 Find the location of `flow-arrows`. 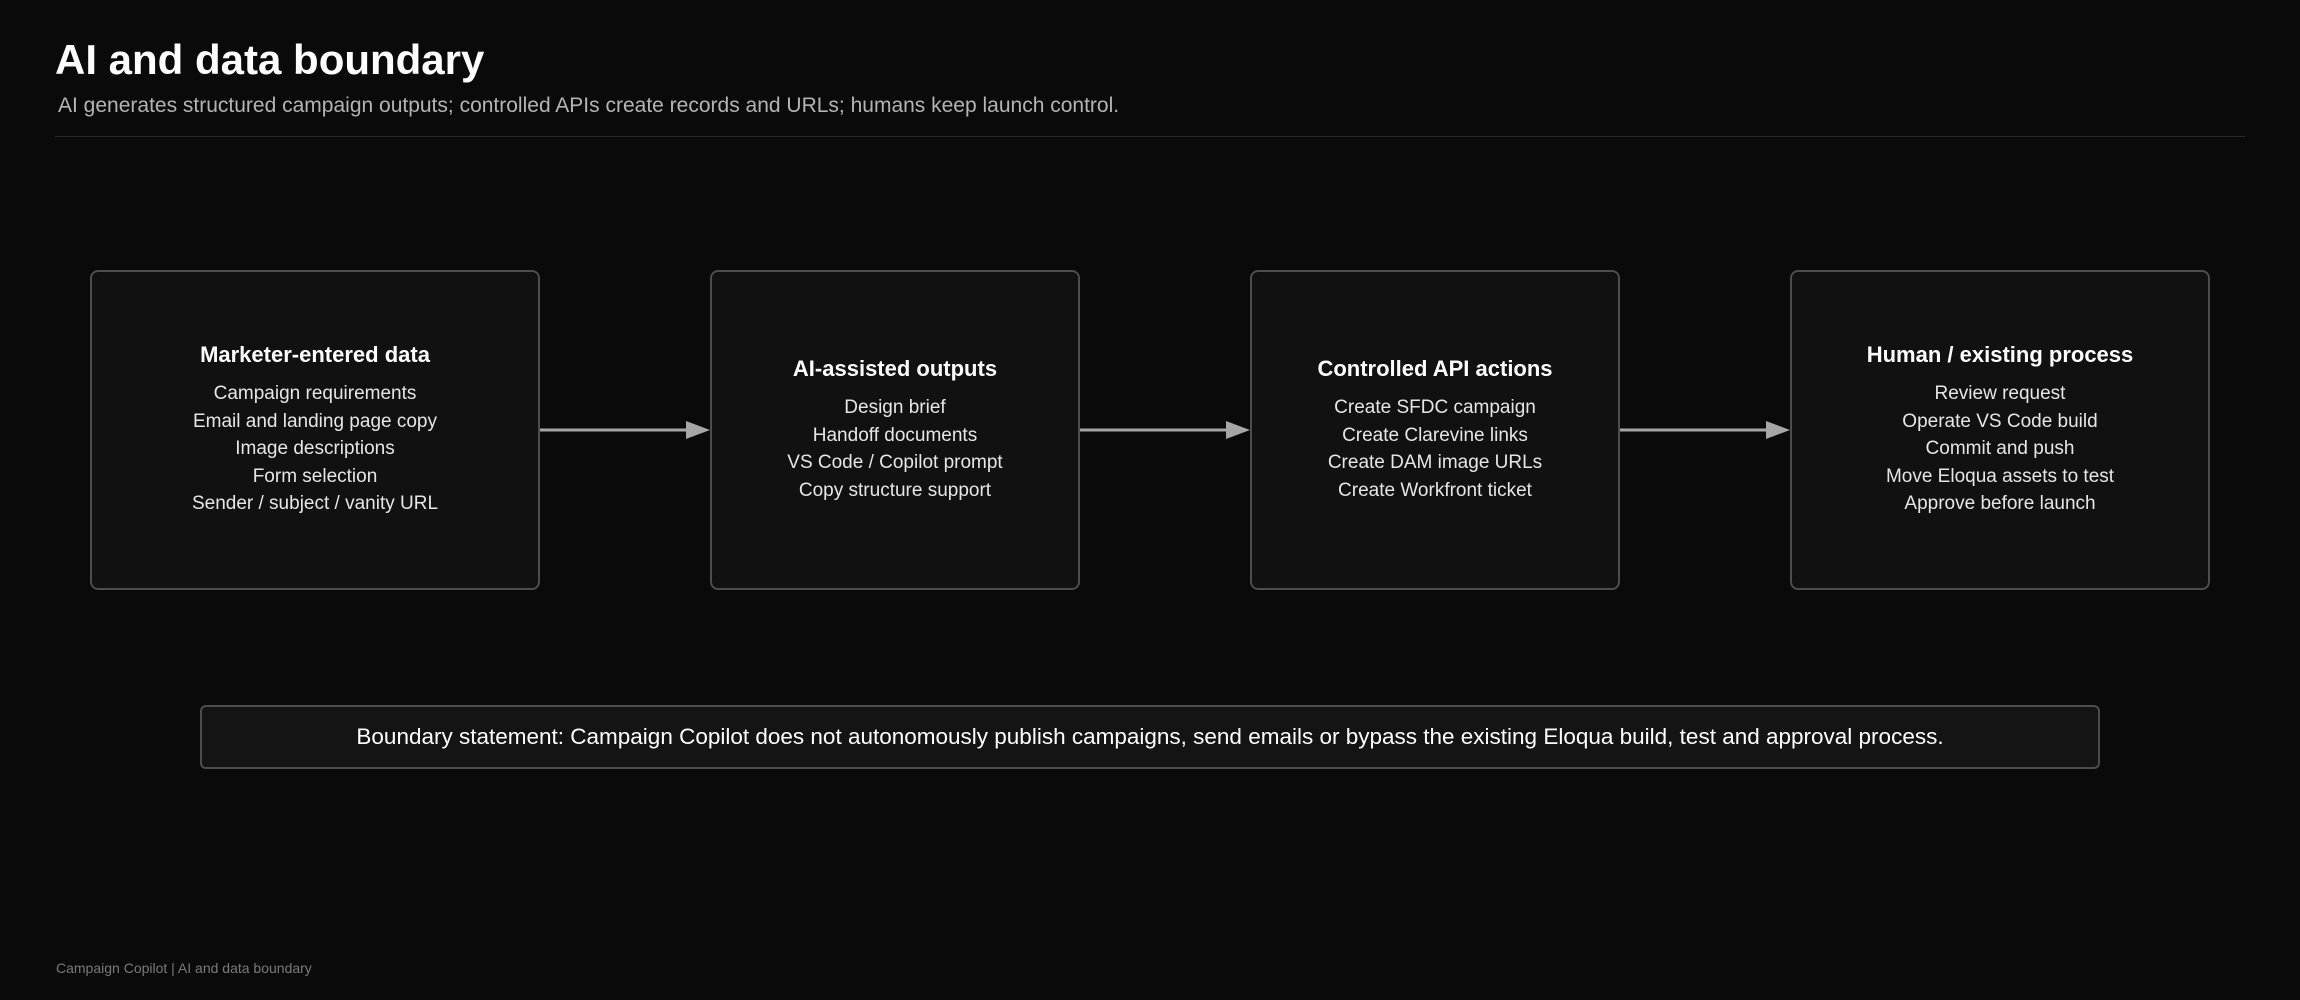

flow-arrows is located at coordinates (1165, 430).